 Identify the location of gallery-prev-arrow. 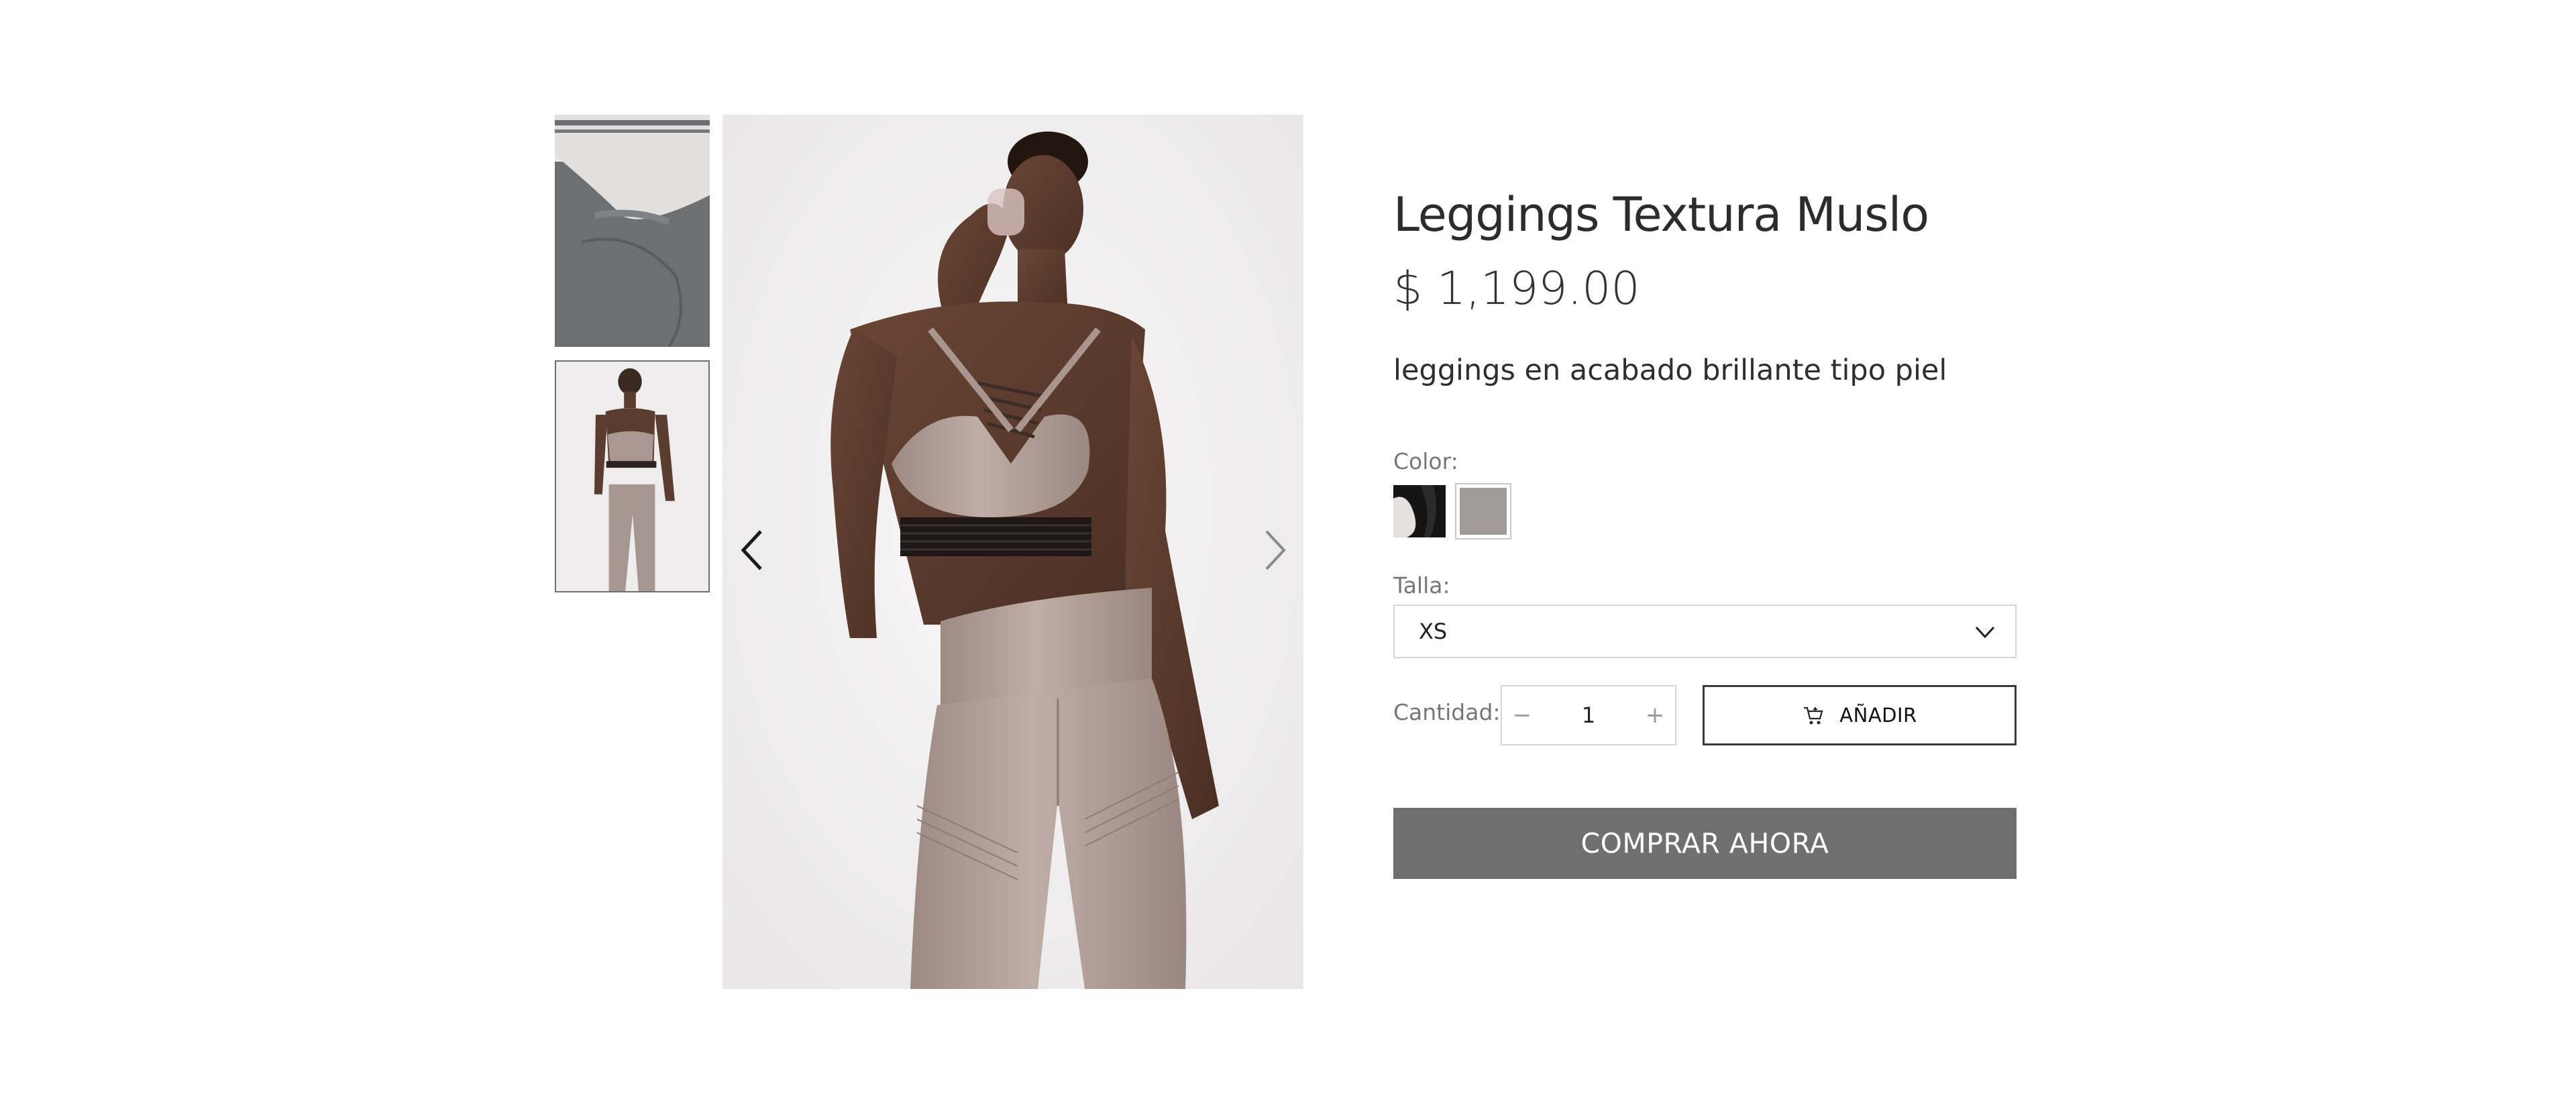
(753, 550).